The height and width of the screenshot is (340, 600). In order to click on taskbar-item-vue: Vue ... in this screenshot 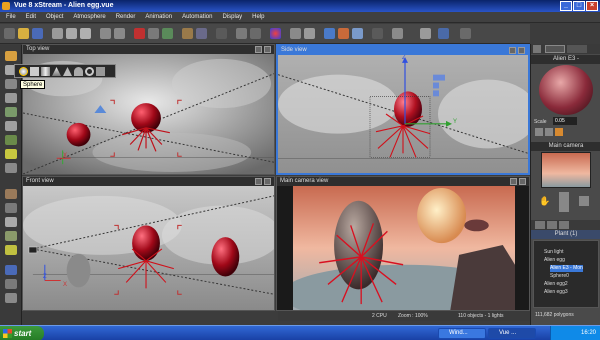, I will do `click(512, 333)`.